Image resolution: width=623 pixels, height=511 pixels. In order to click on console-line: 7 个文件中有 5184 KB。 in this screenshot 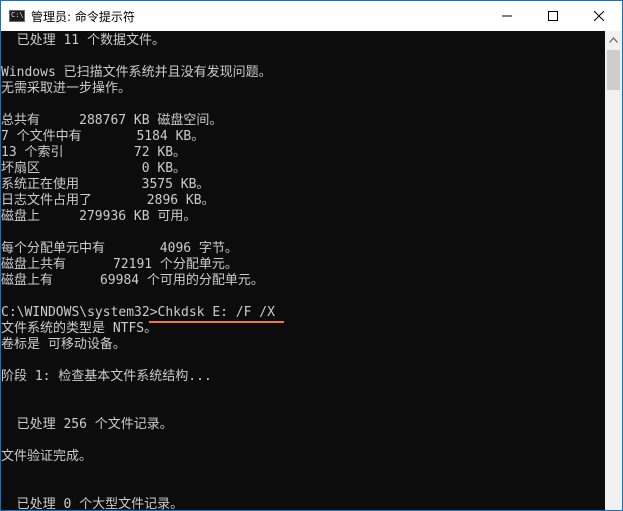, I will do `click(103, 136)`.